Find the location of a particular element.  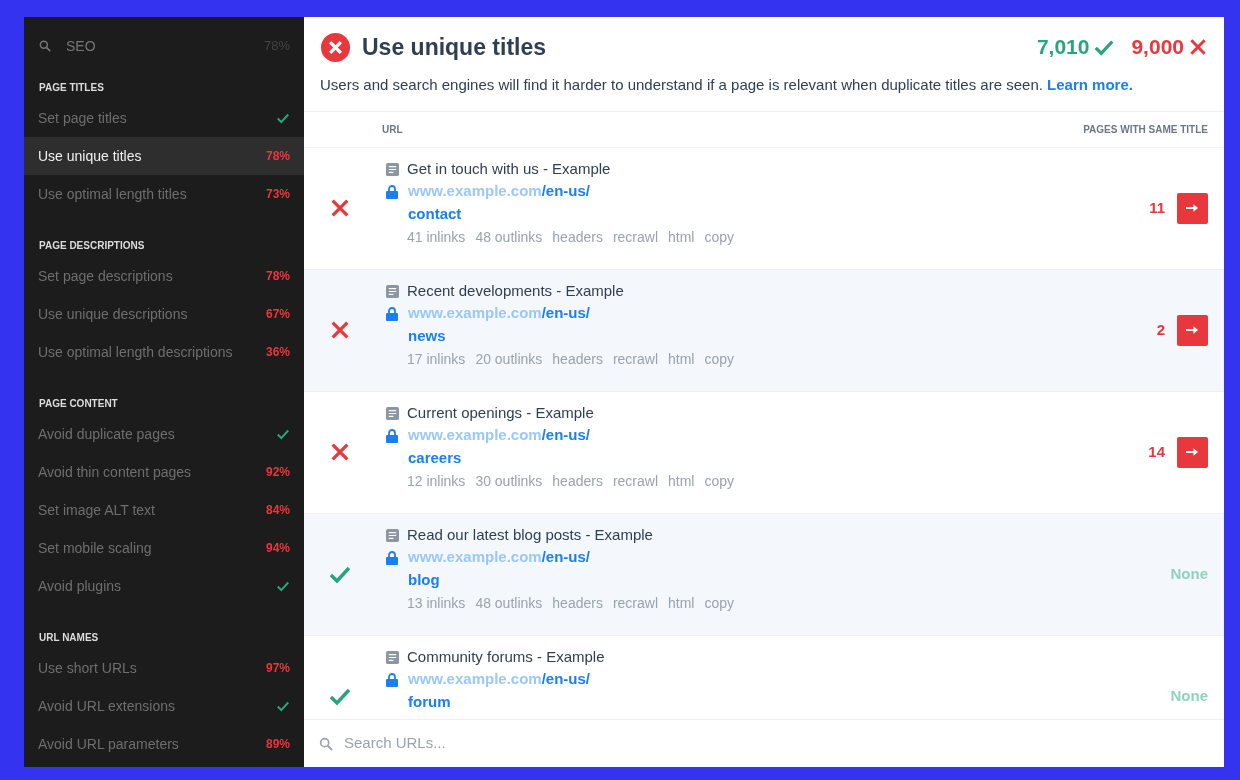

url-slug: news is located at coordinates (782, 335).